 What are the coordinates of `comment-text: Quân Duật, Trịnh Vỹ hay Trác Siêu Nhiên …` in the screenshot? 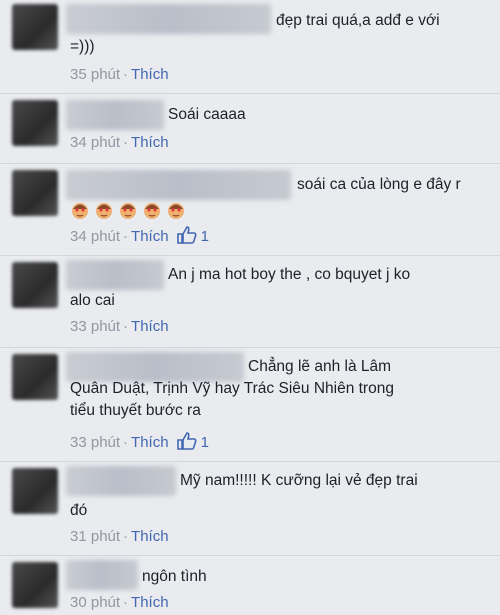 It's located at (232, 388).